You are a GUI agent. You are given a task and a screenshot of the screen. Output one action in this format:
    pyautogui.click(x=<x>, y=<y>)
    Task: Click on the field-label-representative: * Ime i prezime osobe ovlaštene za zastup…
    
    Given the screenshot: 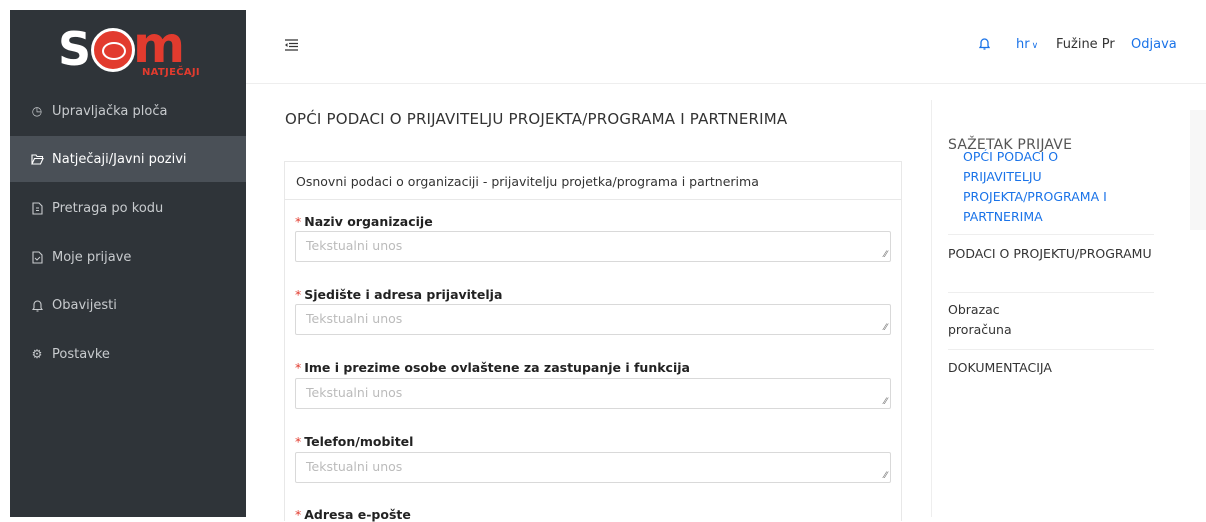 What is the action you would take?
    pyautogui.click(x=492, y=367)
    